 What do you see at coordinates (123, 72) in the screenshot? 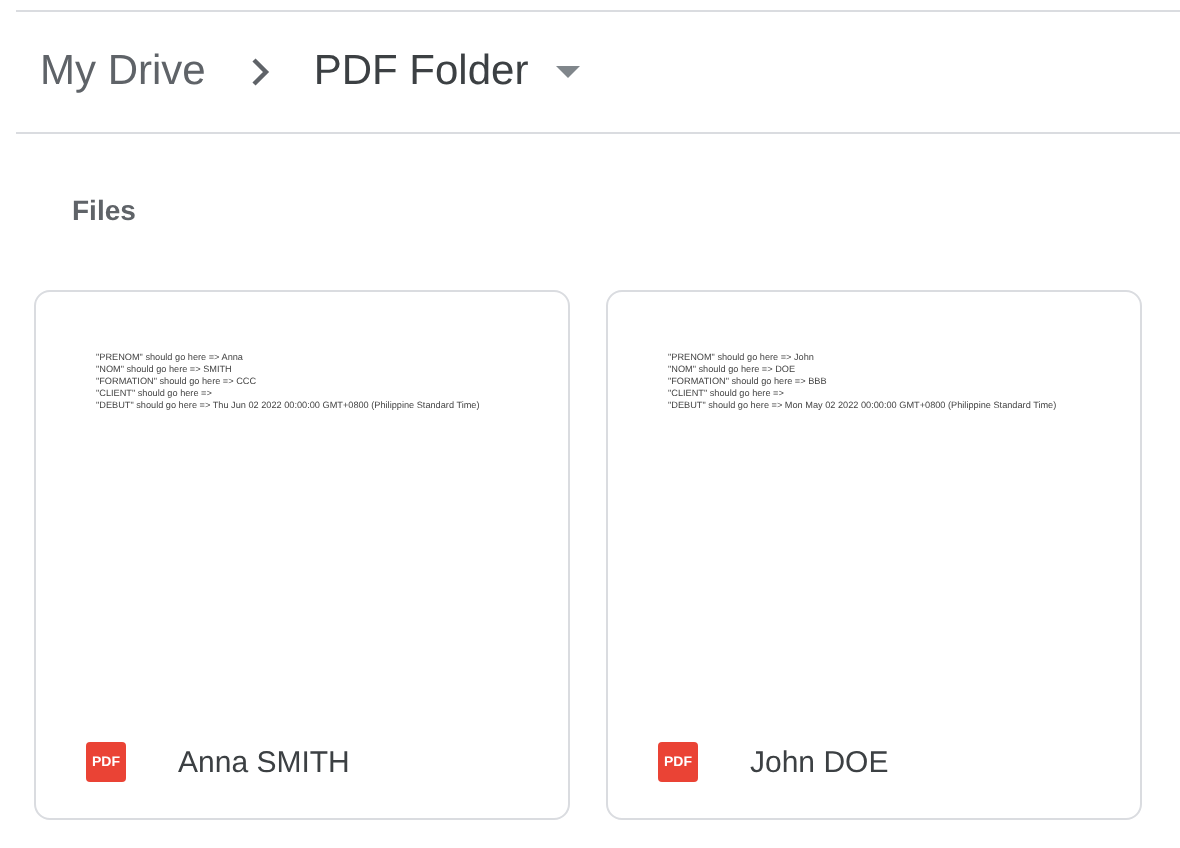
I see `breadcrumb-item: My Drive` at bounding box center [123, 72].